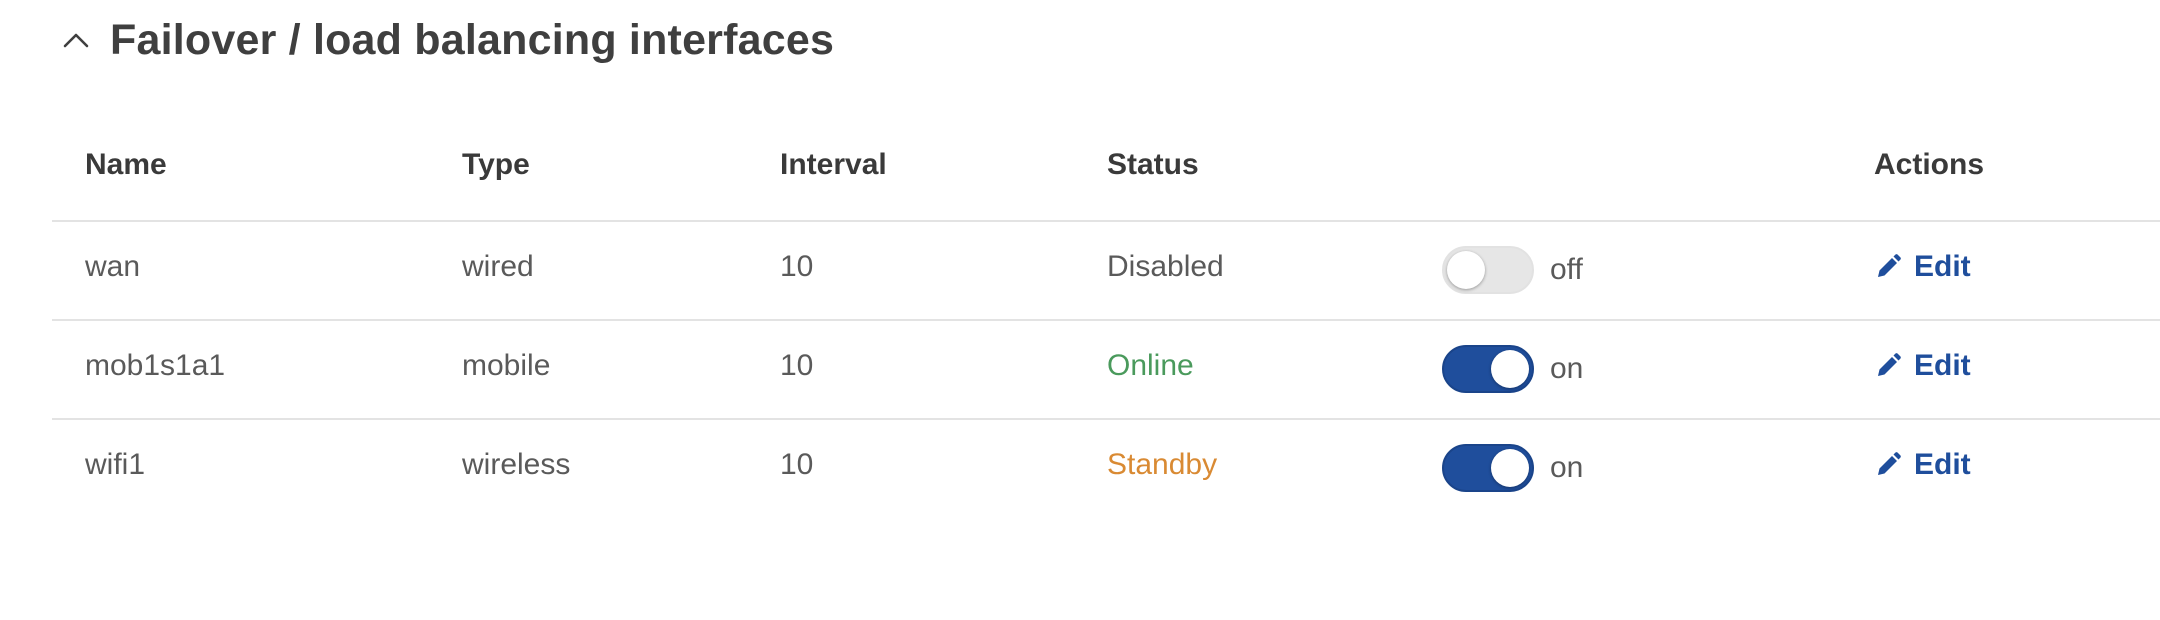  What do you see at coordinates (1153, 165) in the screenshot?
I see `column-header-status: Status` at bounding box center [1153, 165].